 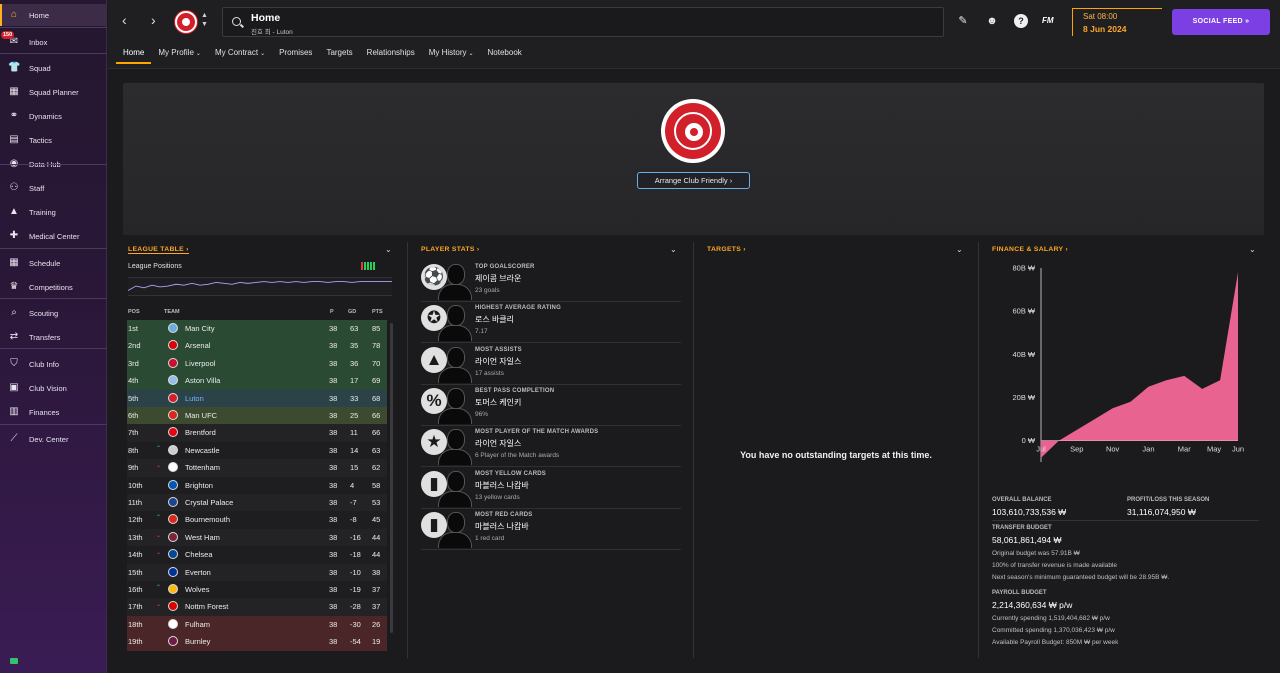 What do you see at coordinates (209, 502) in the screenshot?
I see `team-name: Crystal Palace` at bounding box center [209, 502].